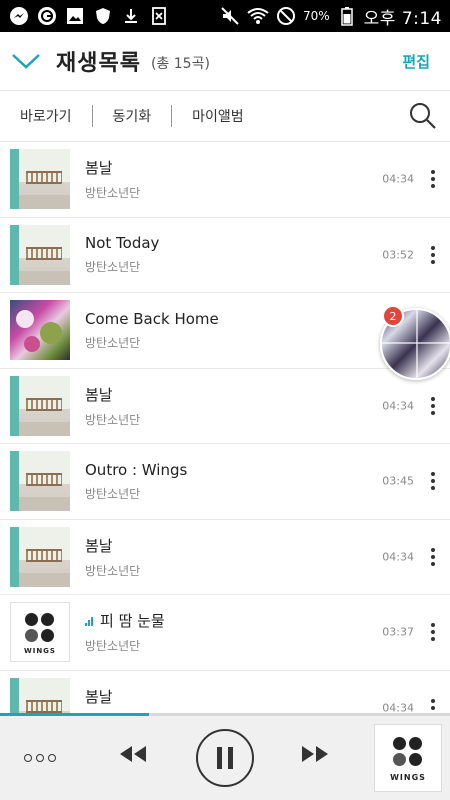 Image resolution: width=450 pixels, height=800 pixels. I want to click on wifi-icon, so click(258, 16).